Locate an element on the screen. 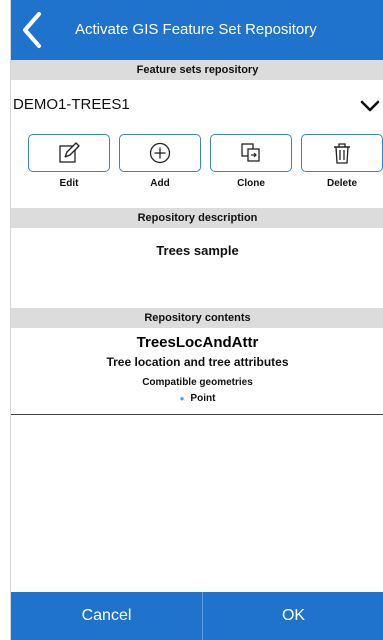 The width and height of the screenshot is (383, 640). back-button is located at coordinates (40, 30).